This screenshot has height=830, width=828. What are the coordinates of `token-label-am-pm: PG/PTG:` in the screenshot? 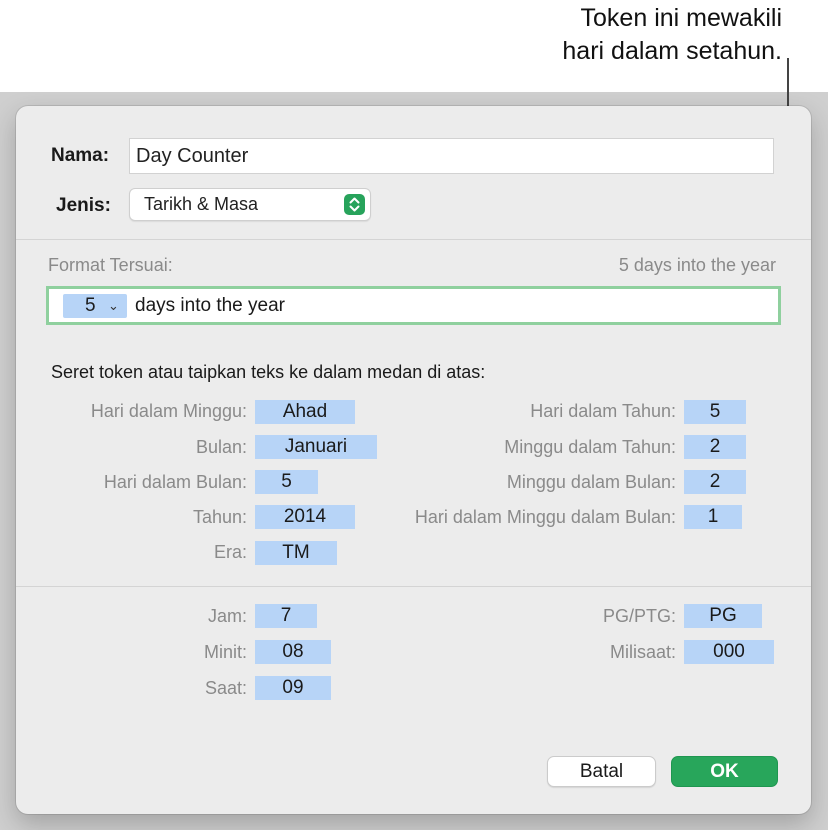 It's located at (639, 616).